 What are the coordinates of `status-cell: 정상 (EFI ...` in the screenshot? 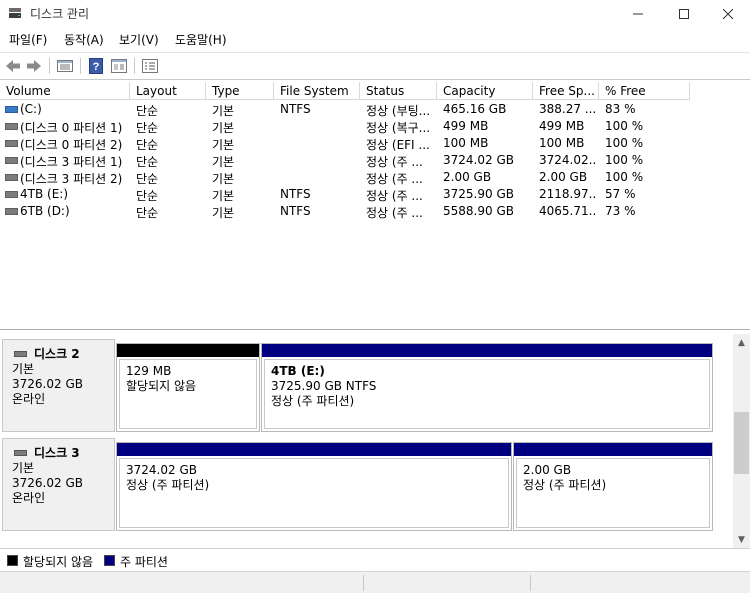 It's located at (398, 145).